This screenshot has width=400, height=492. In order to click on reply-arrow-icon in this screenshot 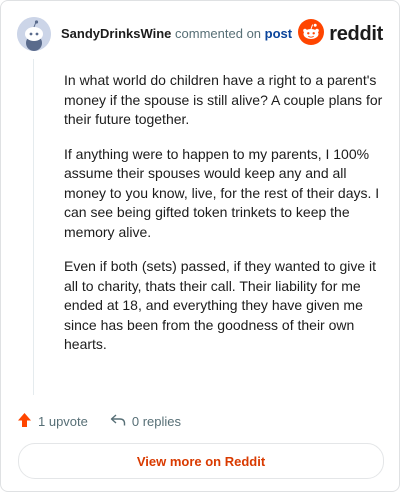, I will do `click(118, 421)`.